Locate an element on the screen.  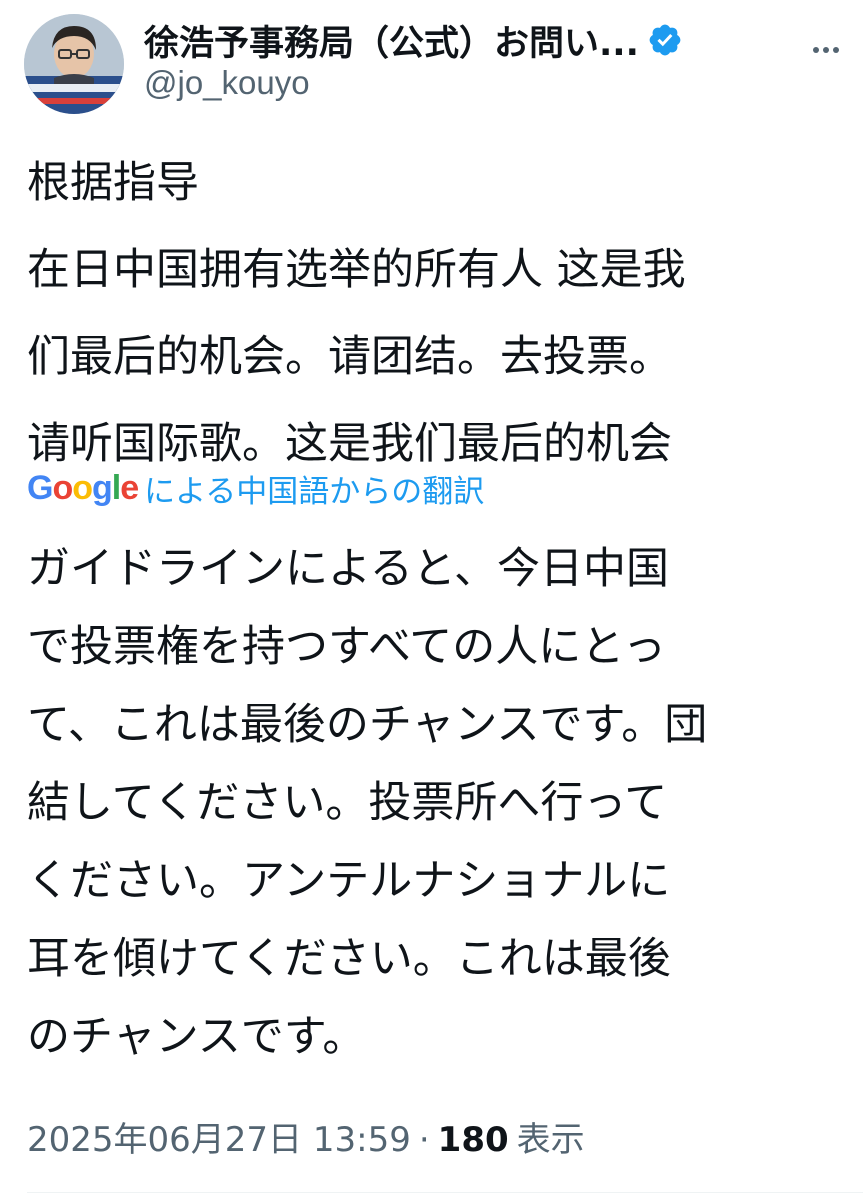
more-options-icon is located at coordinates (826, 50).